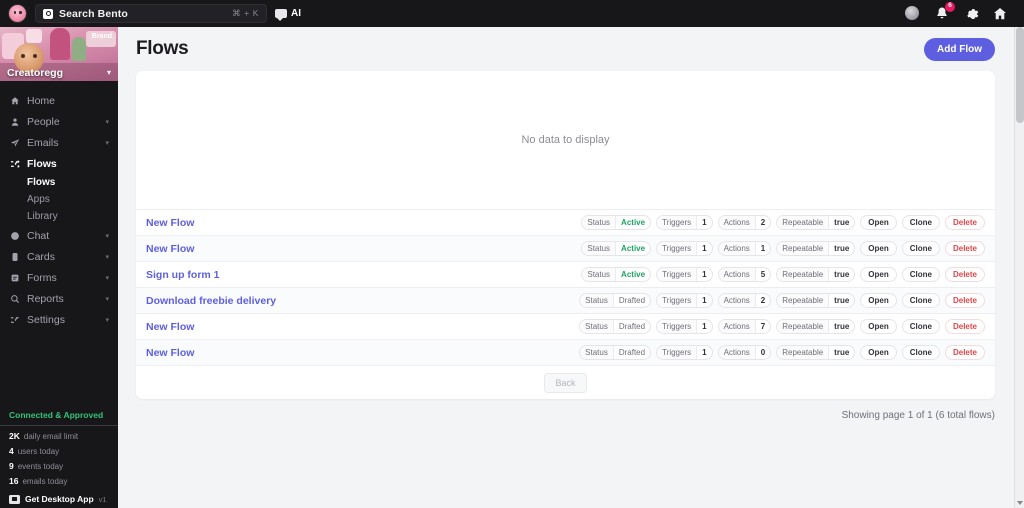 This screenshot has height=508, width=1024. Describe the element at coordinates (59, 438) in the screenshot. I see `stat-daily-email-limit: 2K daily email limit` at that location.